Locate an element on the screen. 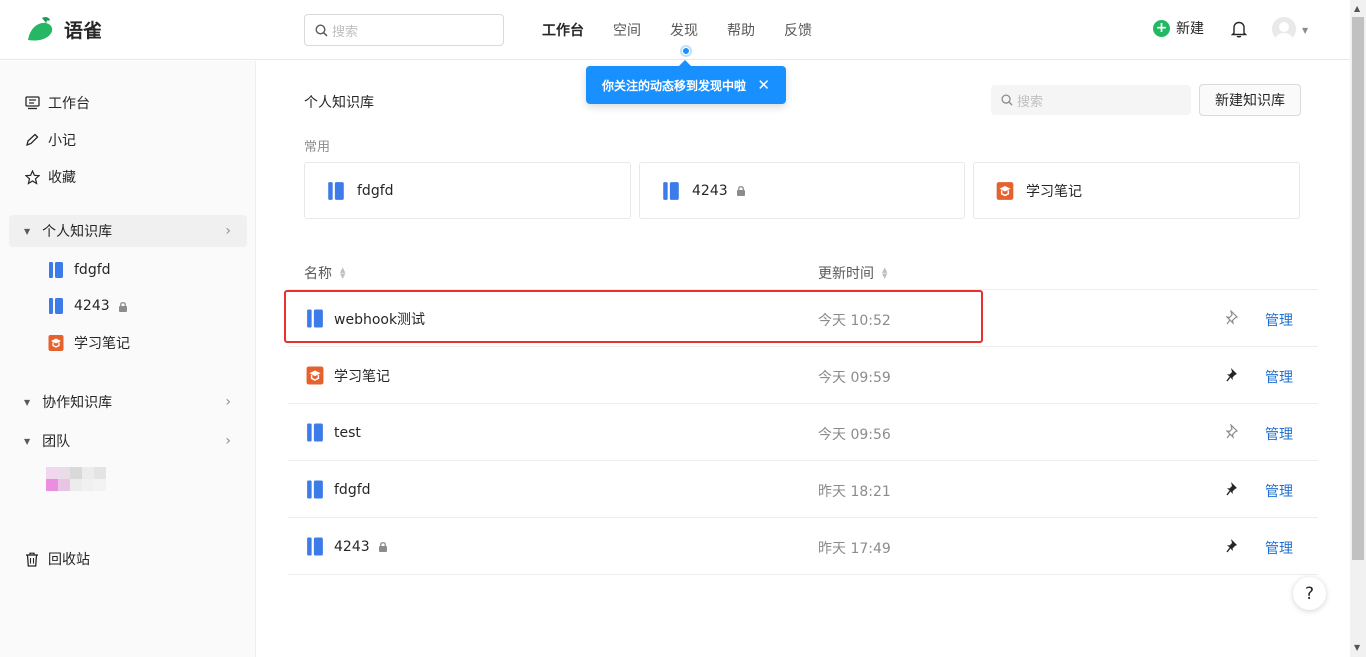 This screenshot has width=1366, height=657. top-header: 语雀 搜索 工作台 空间 发现 帮助 反馈 + 新建 ▼ is located at coordinates (675, 30).